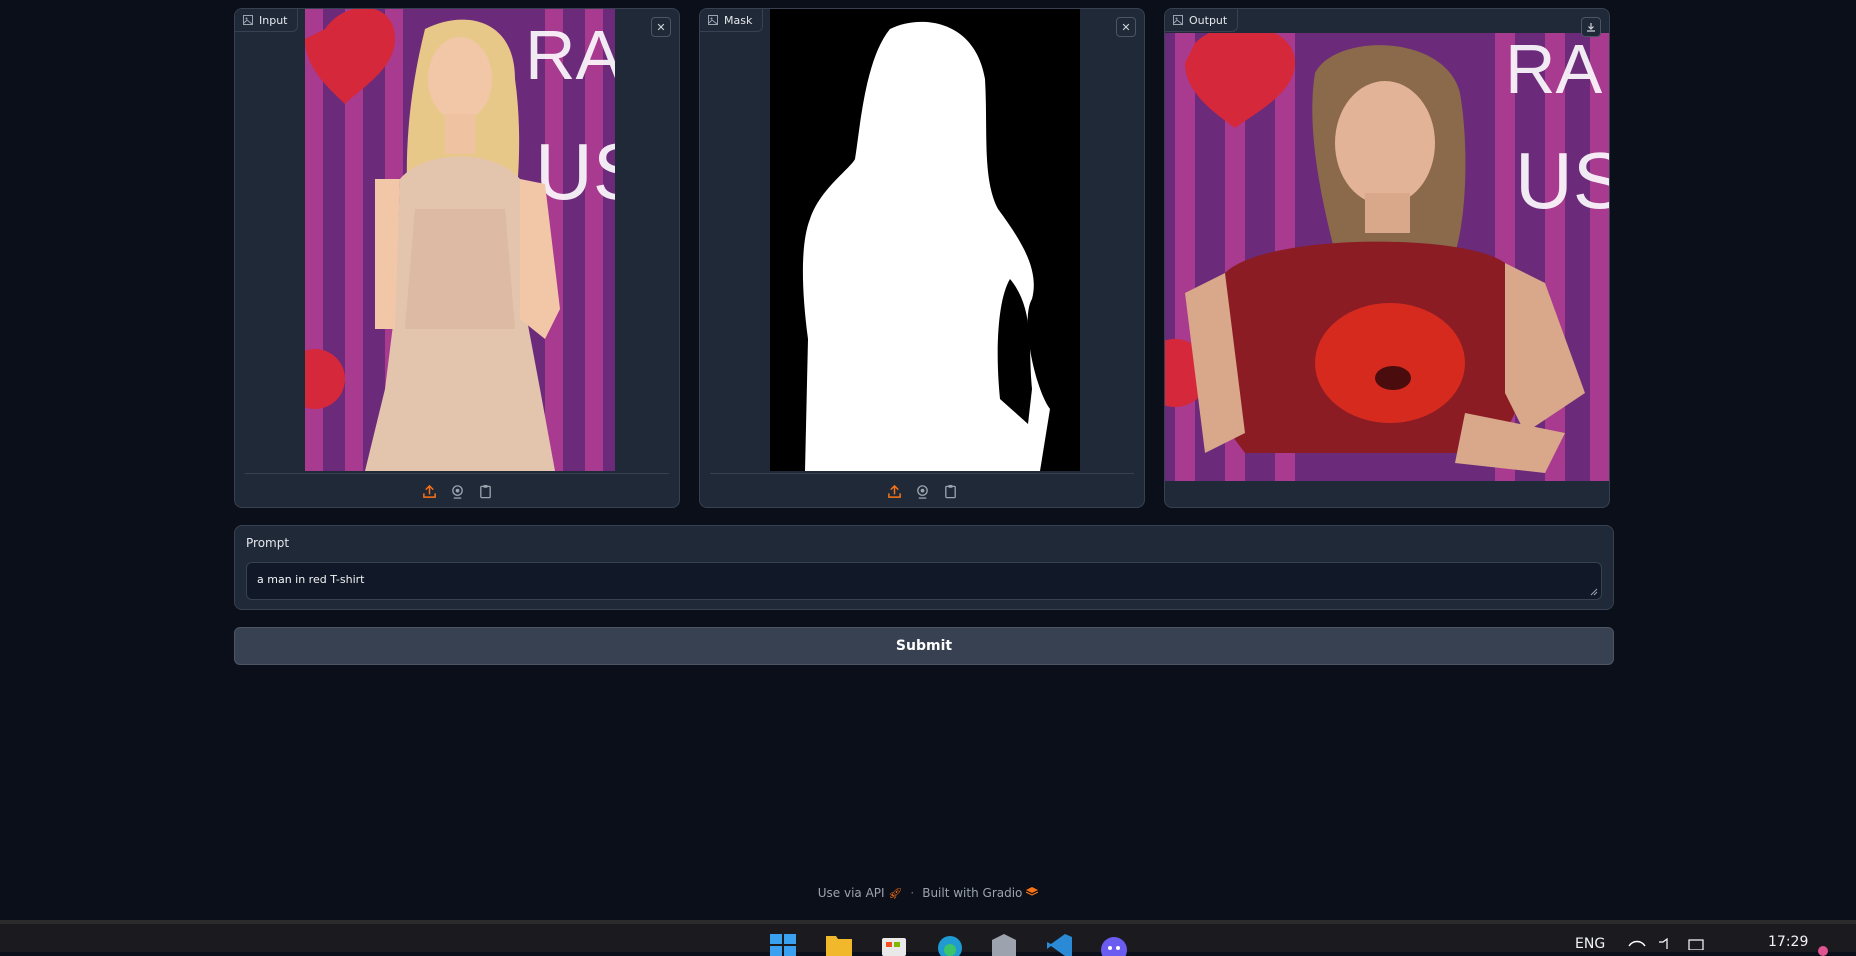 The width and height of the screenshot is (1856, 956). Describe the element at coordinates (1562, 180) in the screenshot. I see `svg-text: US` at that location.